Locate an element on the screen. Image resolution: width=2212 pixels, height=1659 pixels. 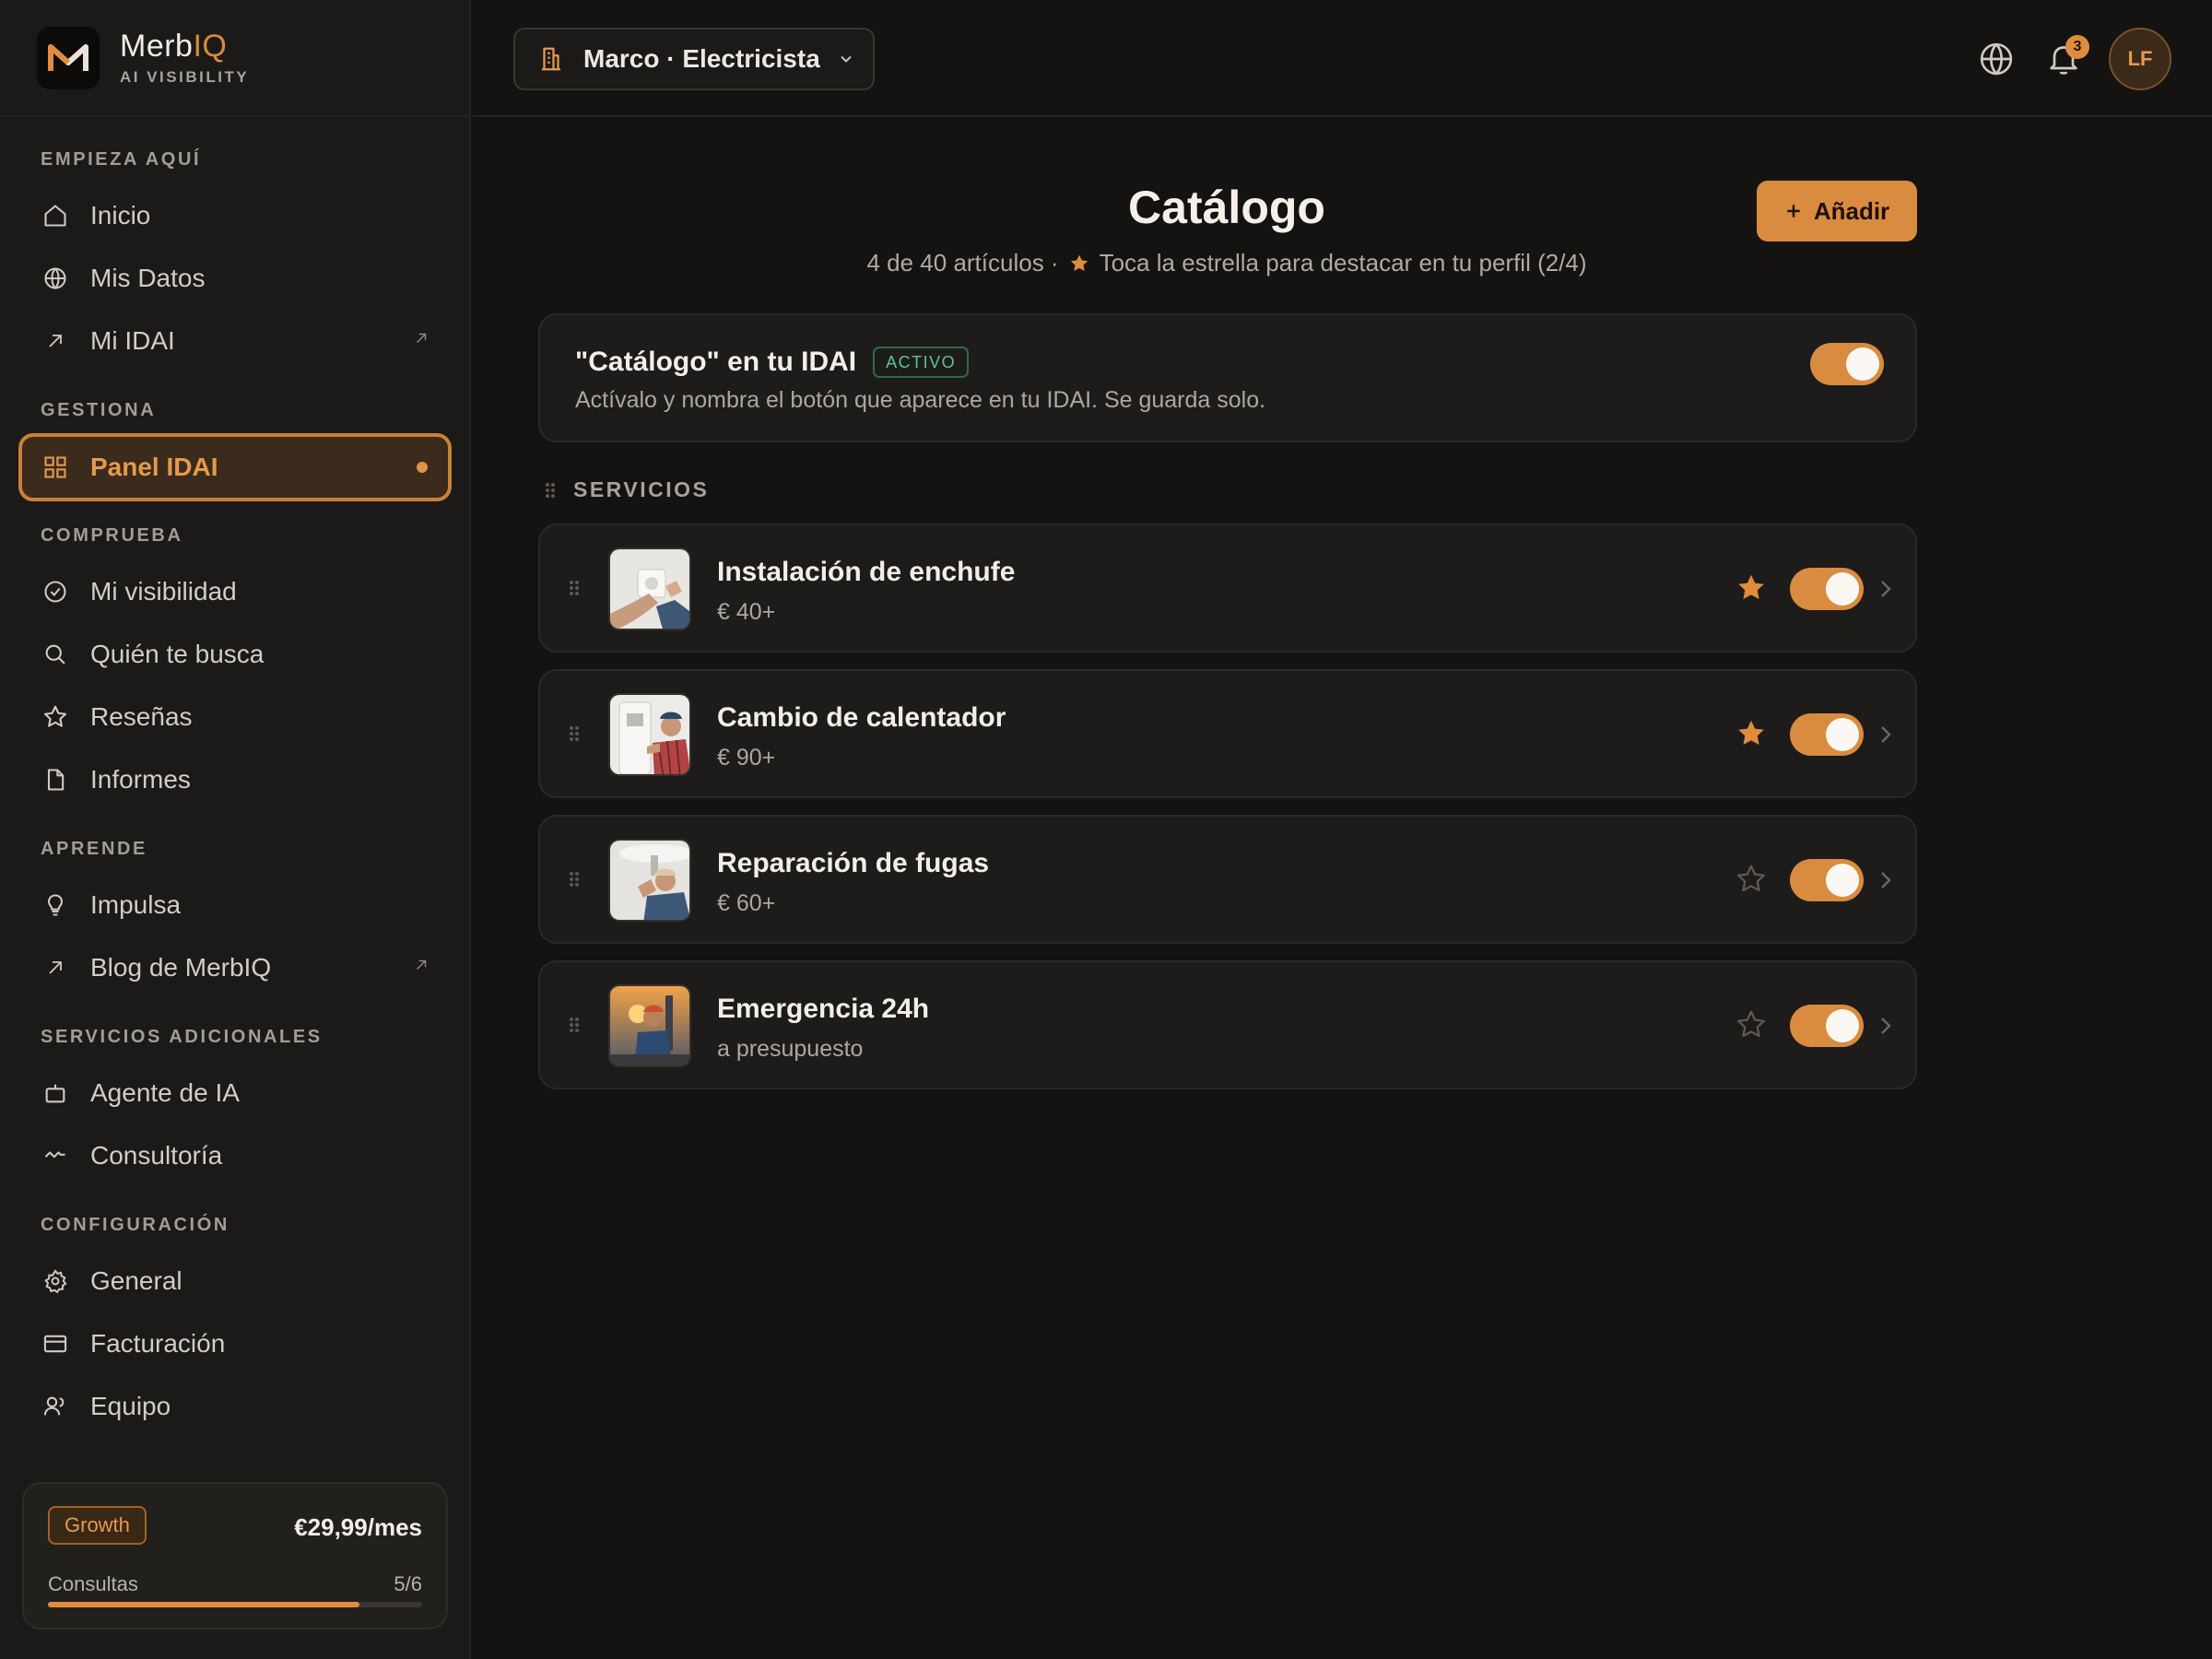
group-label-text: SERVICIOS is located at coordinates (641, 489).